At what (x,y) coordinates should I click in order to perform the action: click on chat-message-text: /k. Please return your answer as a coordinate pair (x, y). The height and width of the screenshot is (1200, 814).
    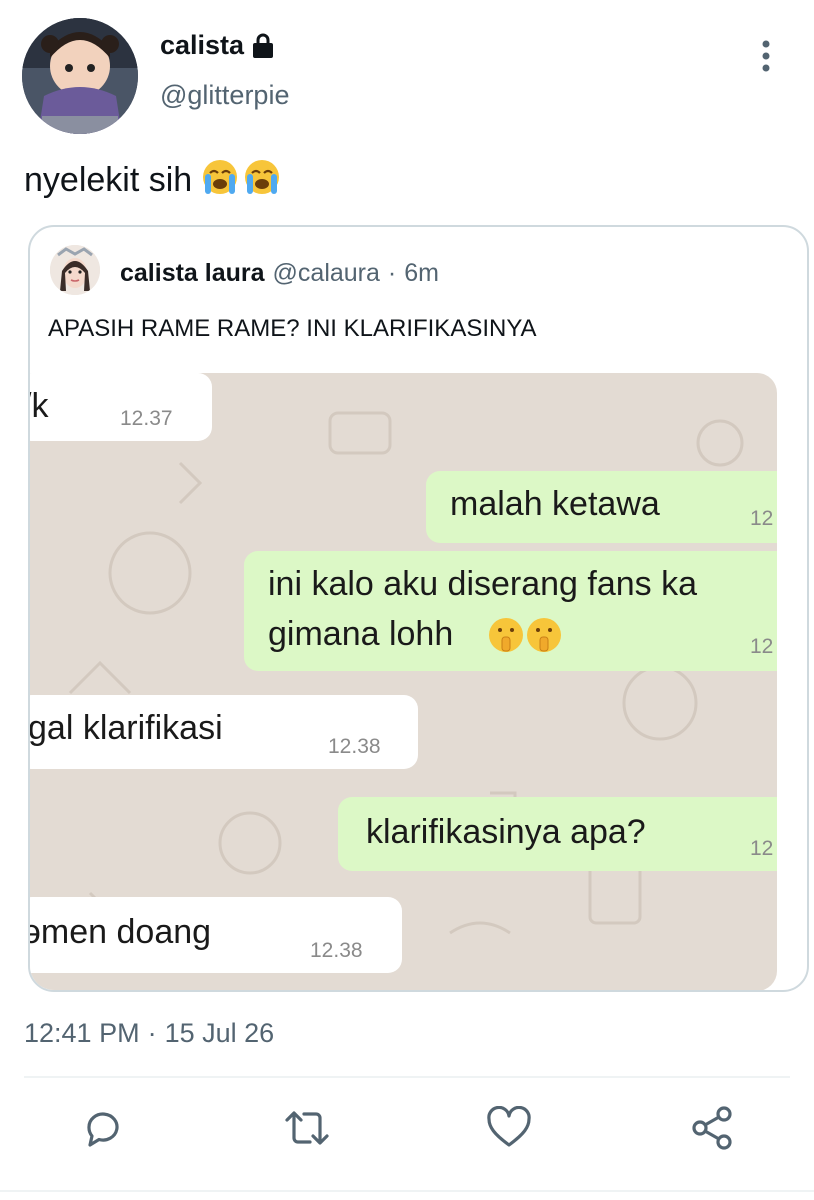
    Looking at the image, I should click on (39, 406).